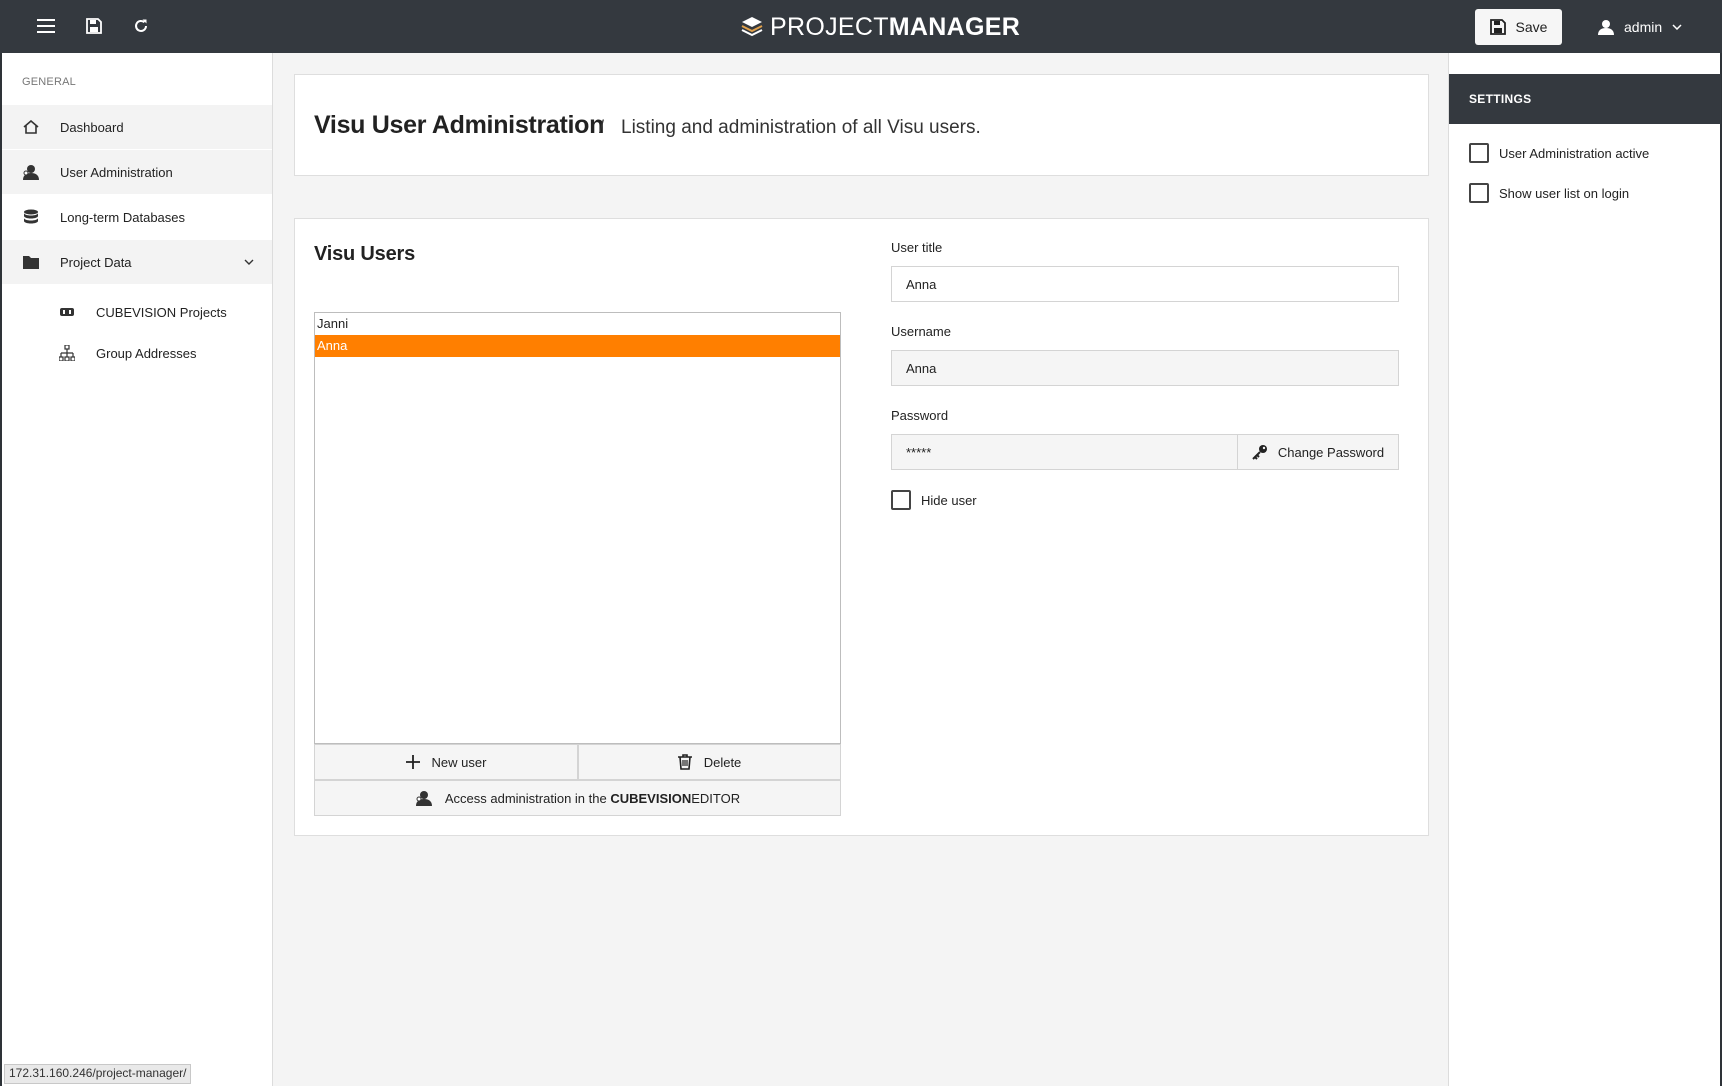 The width and height of the screenshot is (1722, 1086). What do you see at coordinates (1259, 452) in the screenshot?
I see `key-icon` at bounding box center [1259, 452].